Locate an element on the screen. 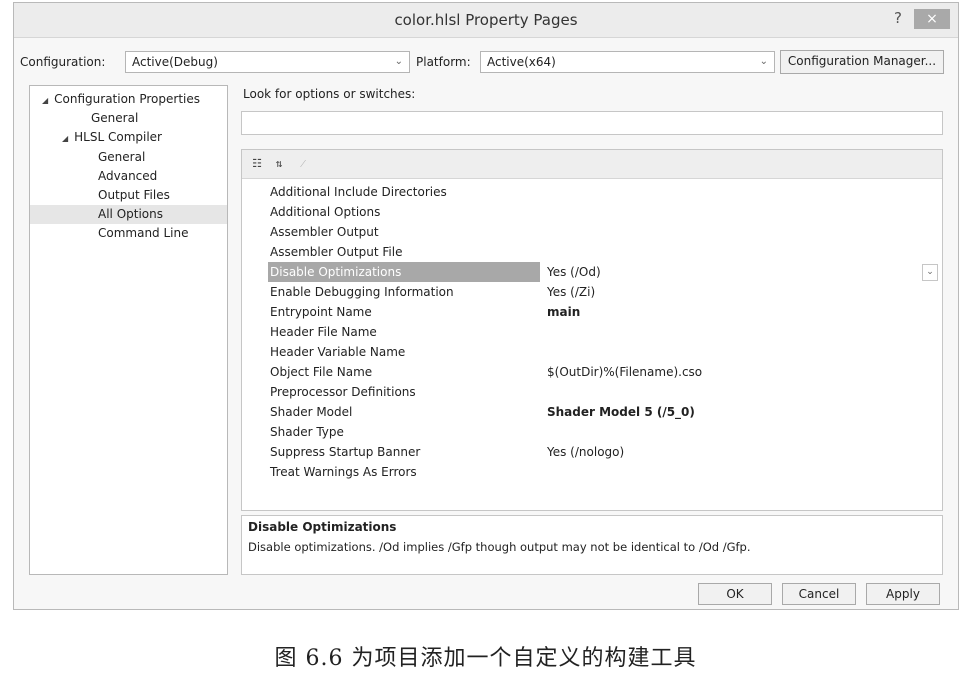  property-row: Additional Options is located at coordinates (592, 212).